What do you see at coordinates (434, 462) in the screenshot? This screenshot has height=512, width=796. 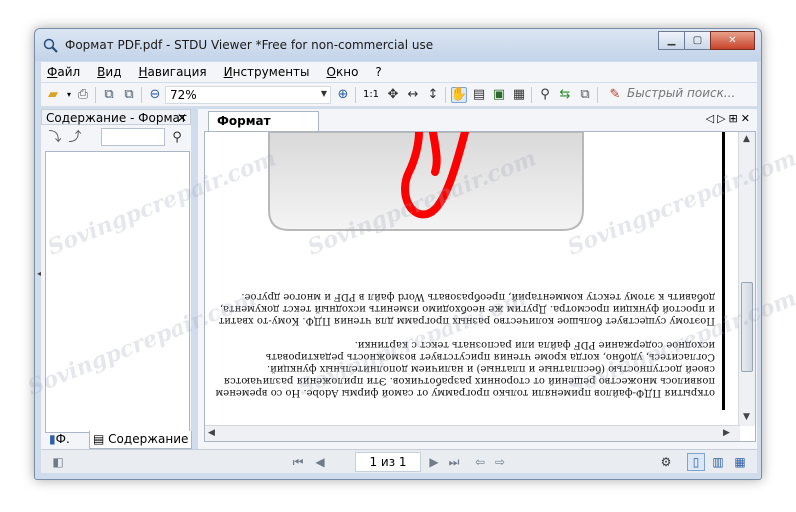 I see `next-page-icon: ▶` at bounding box center [434, 462].